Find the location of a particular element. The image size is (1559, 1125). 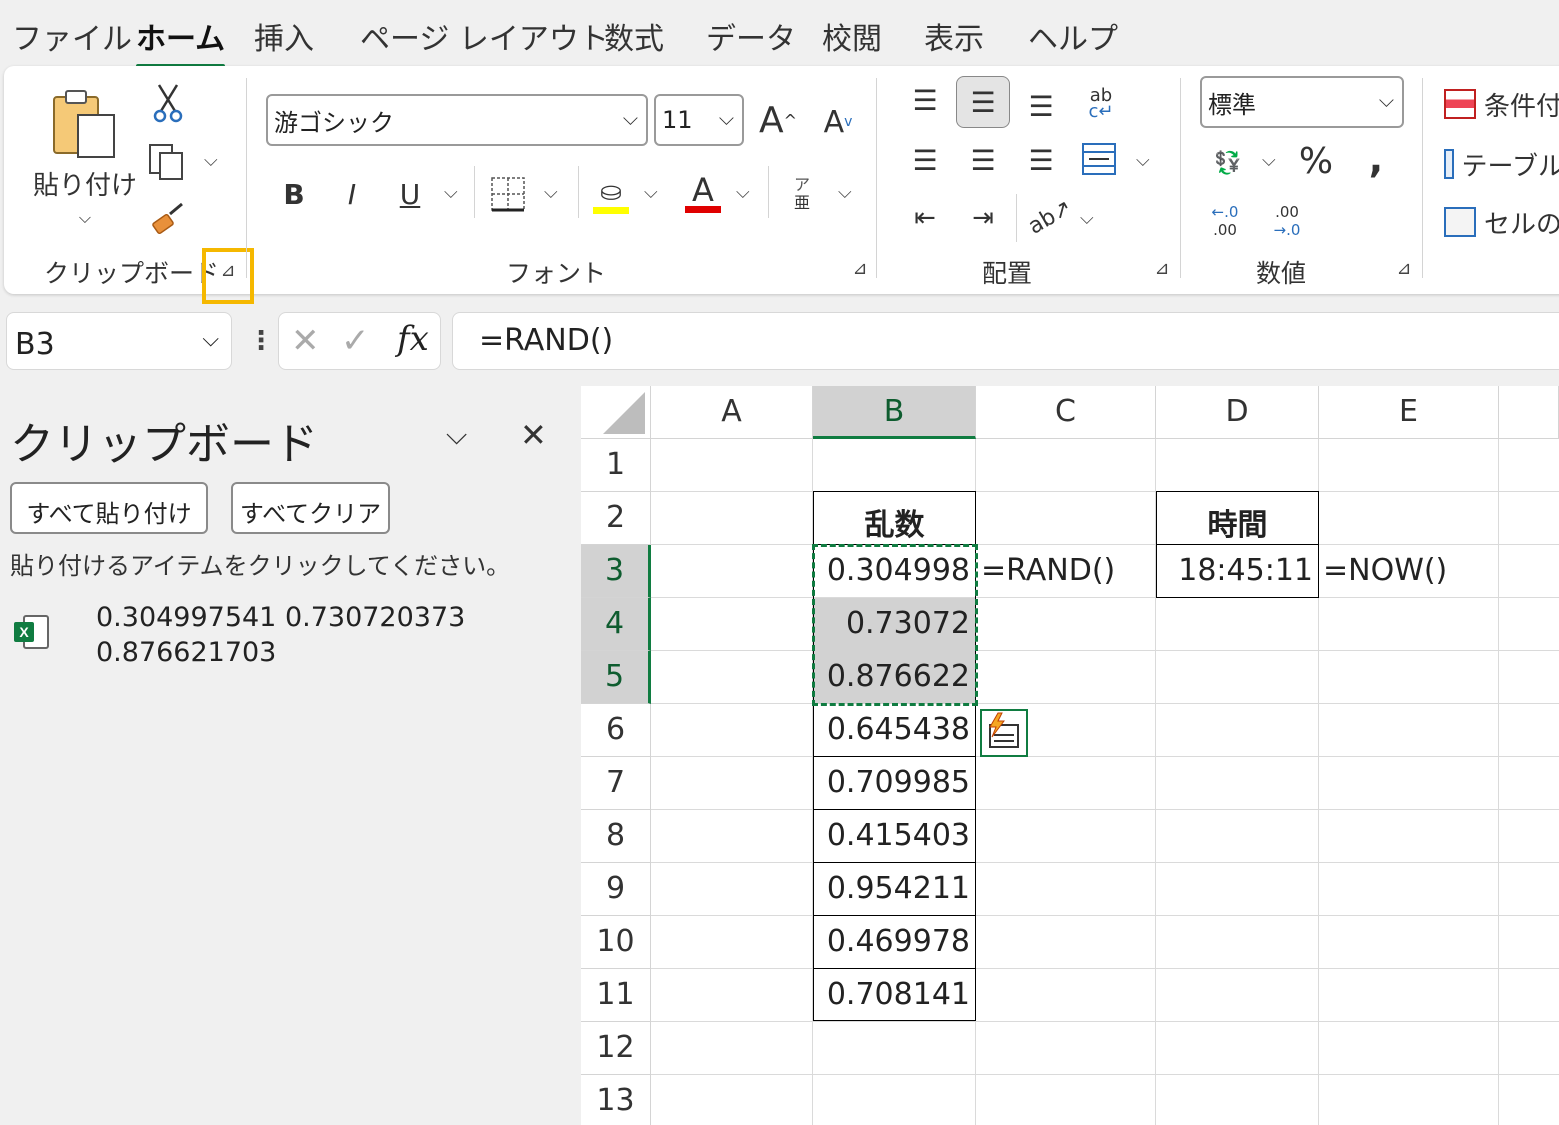

cell-styles-button: セルの is located at coordinates (1501, 222).